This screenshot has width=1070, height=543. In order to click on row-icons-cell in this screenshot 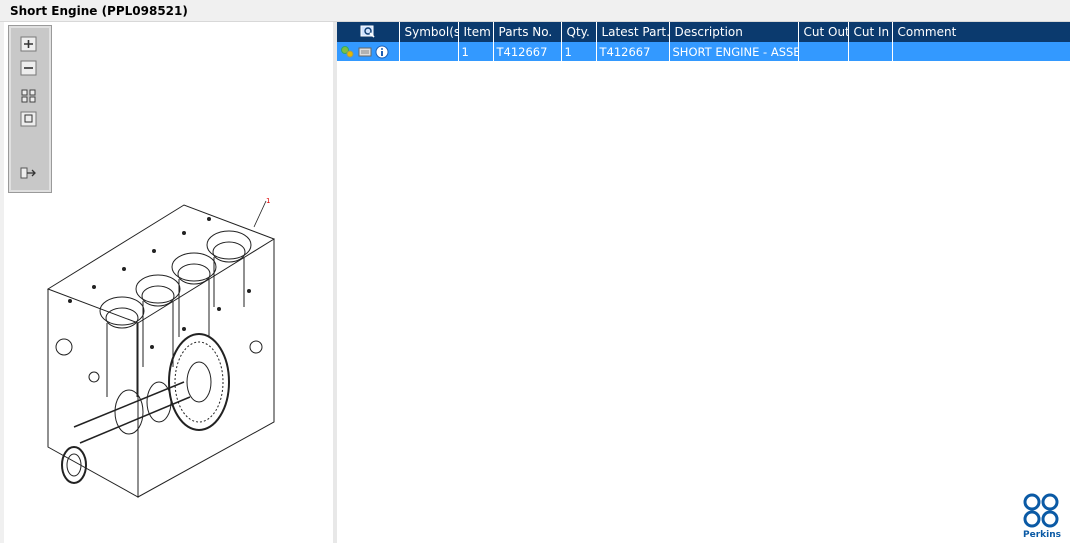, I will do `click(368, 51)`.